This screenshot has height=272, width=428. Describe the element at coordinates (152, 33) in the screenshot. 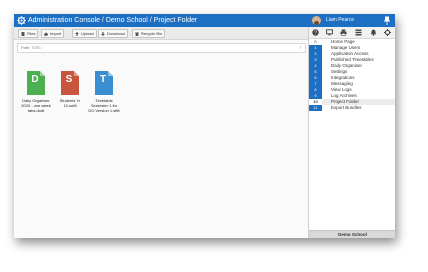

I see `recycle-bin-button-label: Recycle Bin` at that location.